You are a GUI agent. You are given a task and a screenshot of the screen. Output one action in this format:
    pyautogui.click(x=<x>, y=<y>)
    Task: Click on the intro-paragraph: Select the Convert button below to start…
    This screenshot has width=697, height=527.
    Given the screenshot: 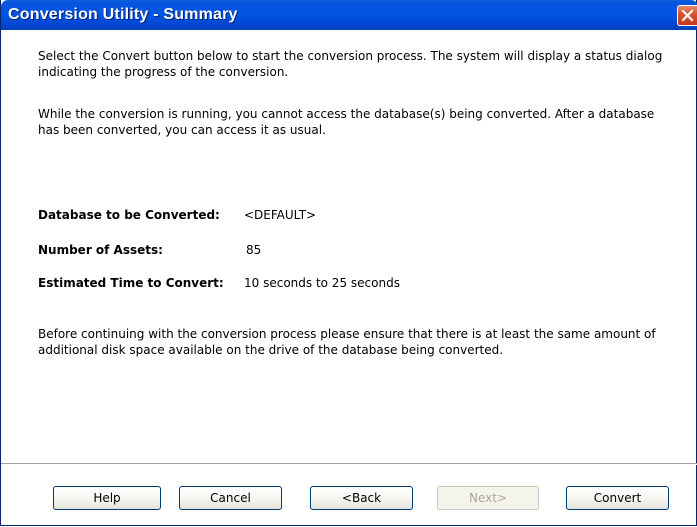 What is the action you would take?
    pyautogui.click(x=350, y=64)
    